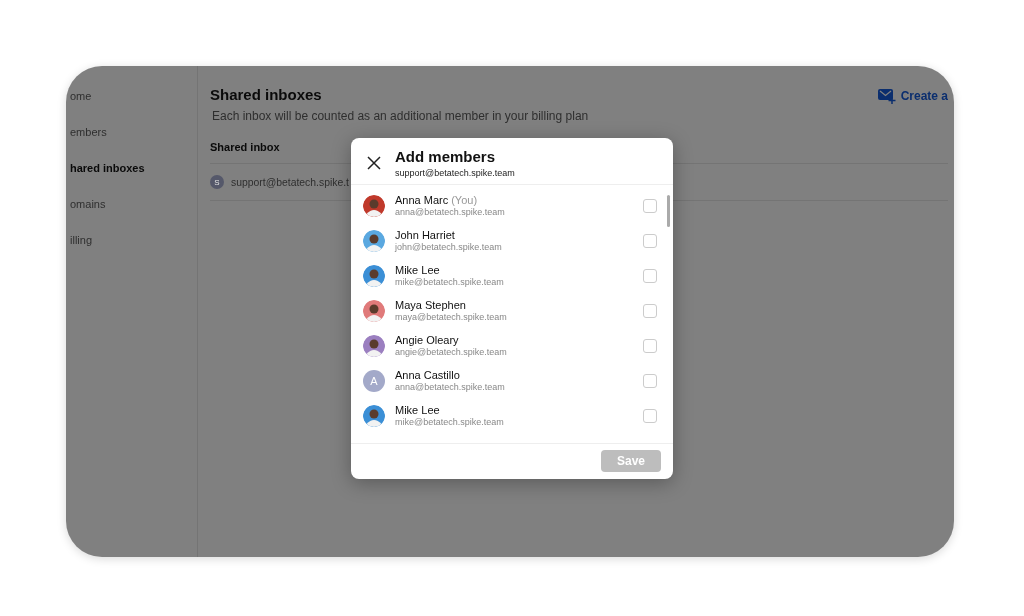  What do you see at coordinates (88, 204) in the screenshot?
I see `sidebar-item: omains` at bounding box center [88, 204].